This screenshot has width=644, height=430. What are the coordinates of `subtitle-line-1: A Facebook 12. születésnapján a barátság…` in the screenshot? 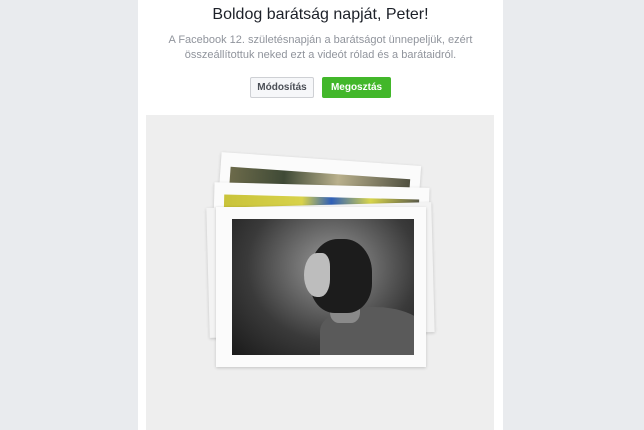 It's located at (320, 40).